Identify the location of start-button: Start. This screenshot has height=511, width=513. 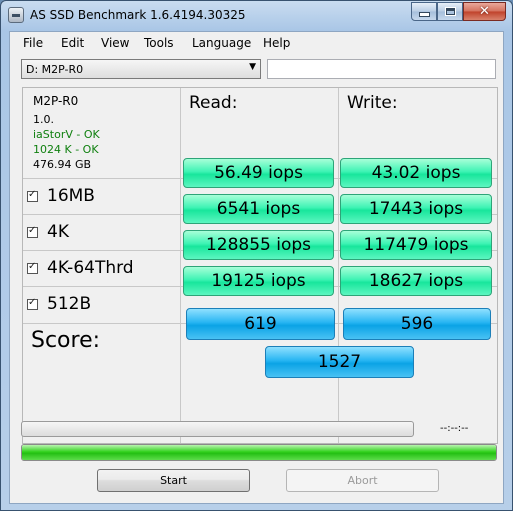
(173, 480).